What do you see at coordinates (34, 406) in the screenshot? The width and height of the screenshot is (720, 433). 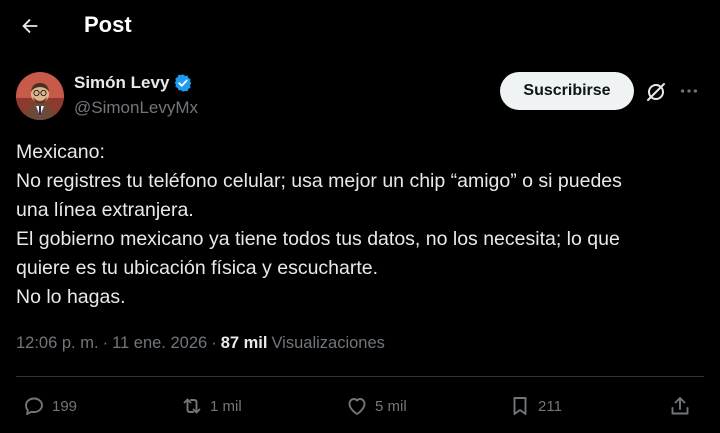 I see `reply-icon` at bounding box center [34, 406].